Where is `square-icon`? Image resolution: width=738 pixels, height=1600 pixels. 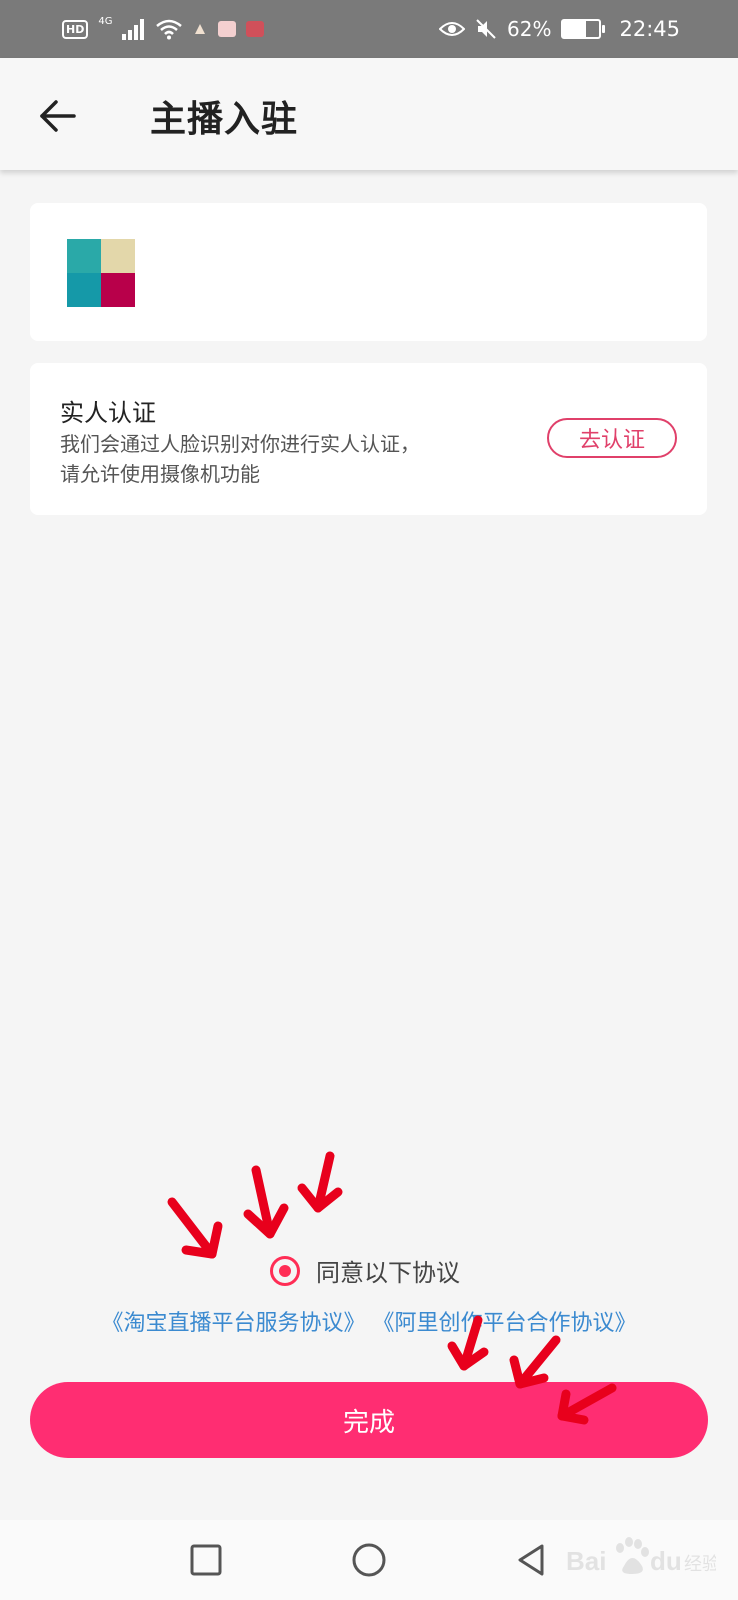 square-icon is located at coordinates (206, 1560).